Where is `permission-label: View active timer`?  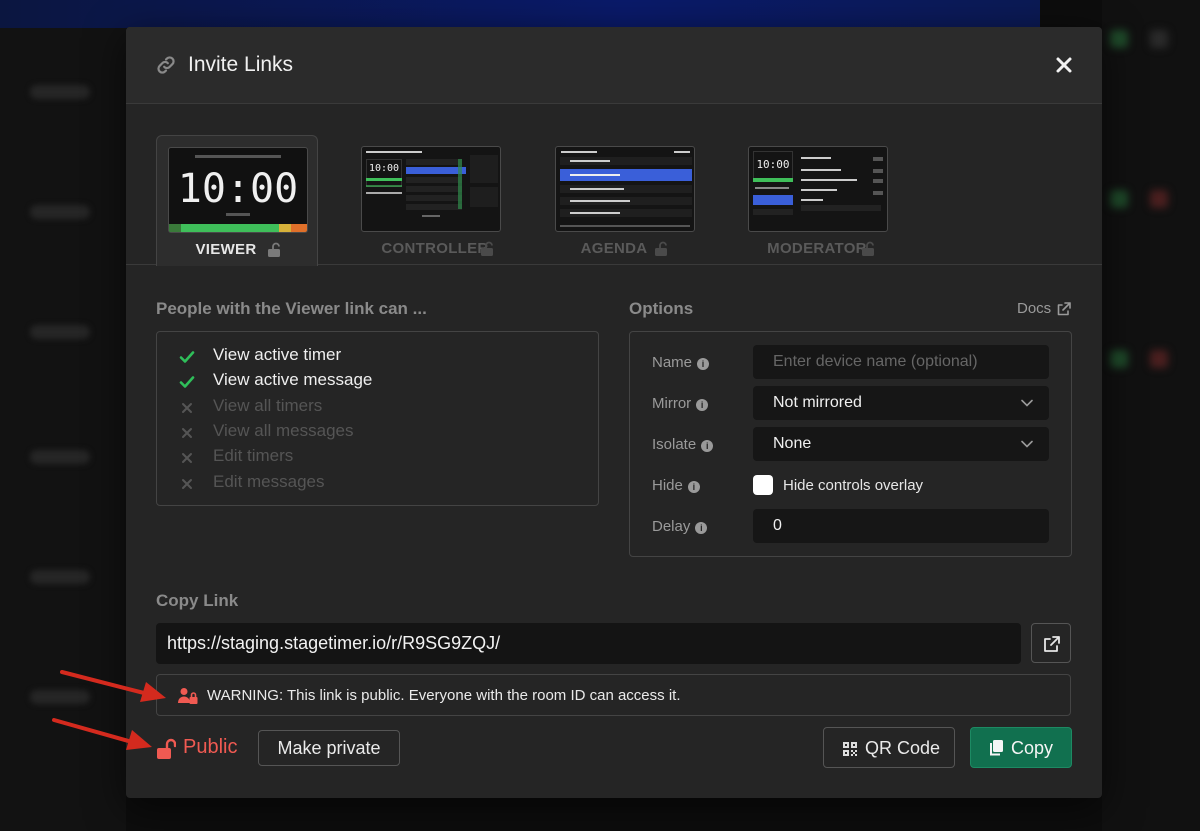
permission-label: View active timer is located at coordinates (277, 354).